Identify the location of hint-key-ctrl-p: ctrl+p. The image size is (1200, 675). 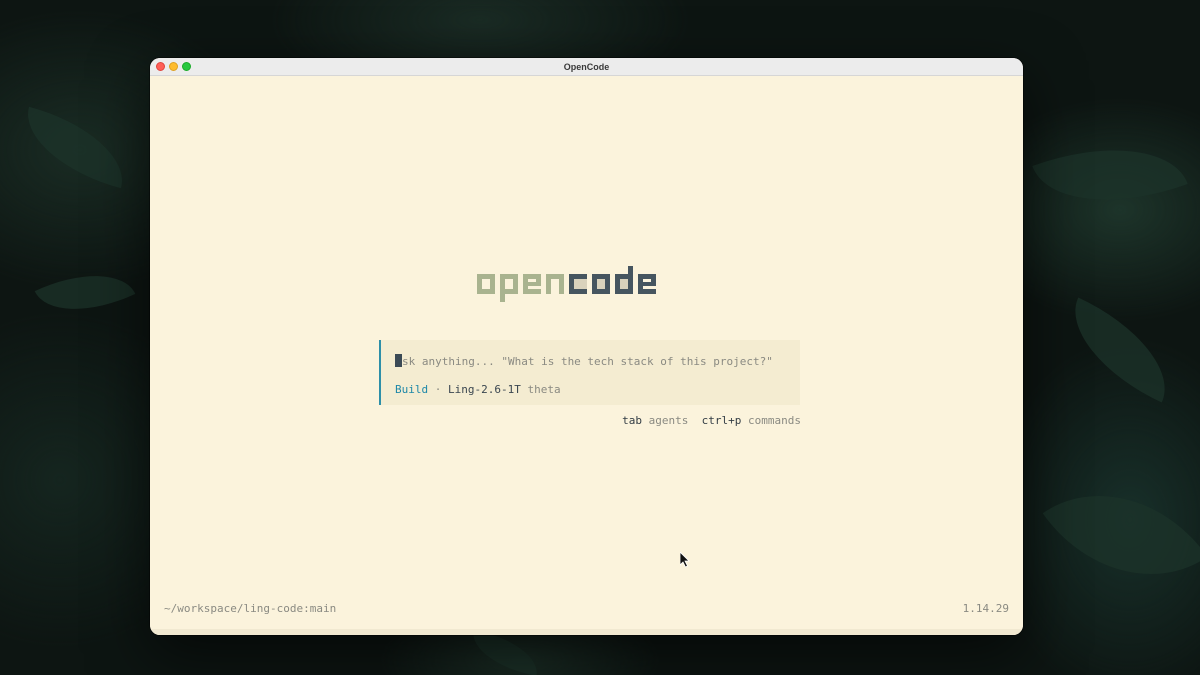
(721, 420).